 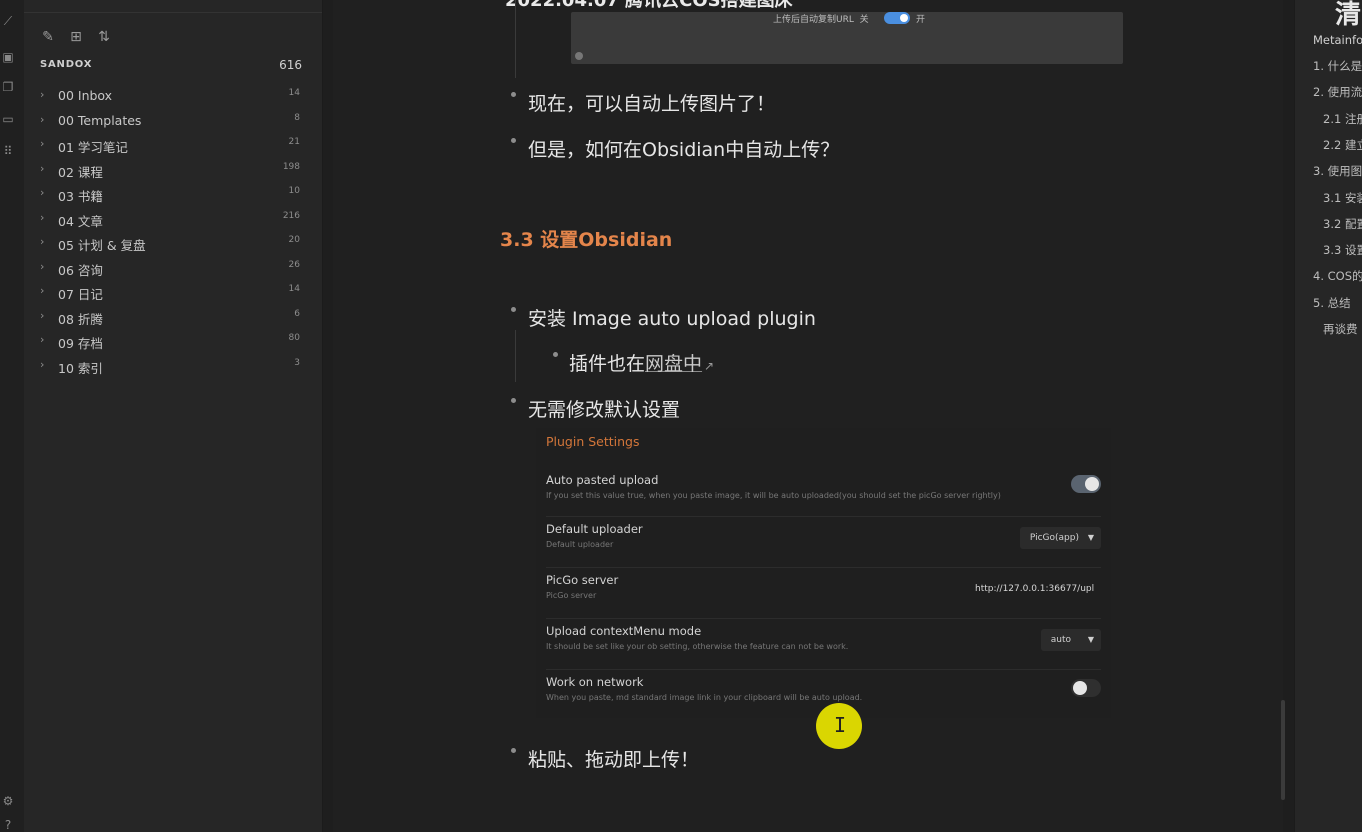 What do you see at coordinates (1283, 750) in the screenshot?
I see `editor-scrollbar` at bounding box center [1283, 750].